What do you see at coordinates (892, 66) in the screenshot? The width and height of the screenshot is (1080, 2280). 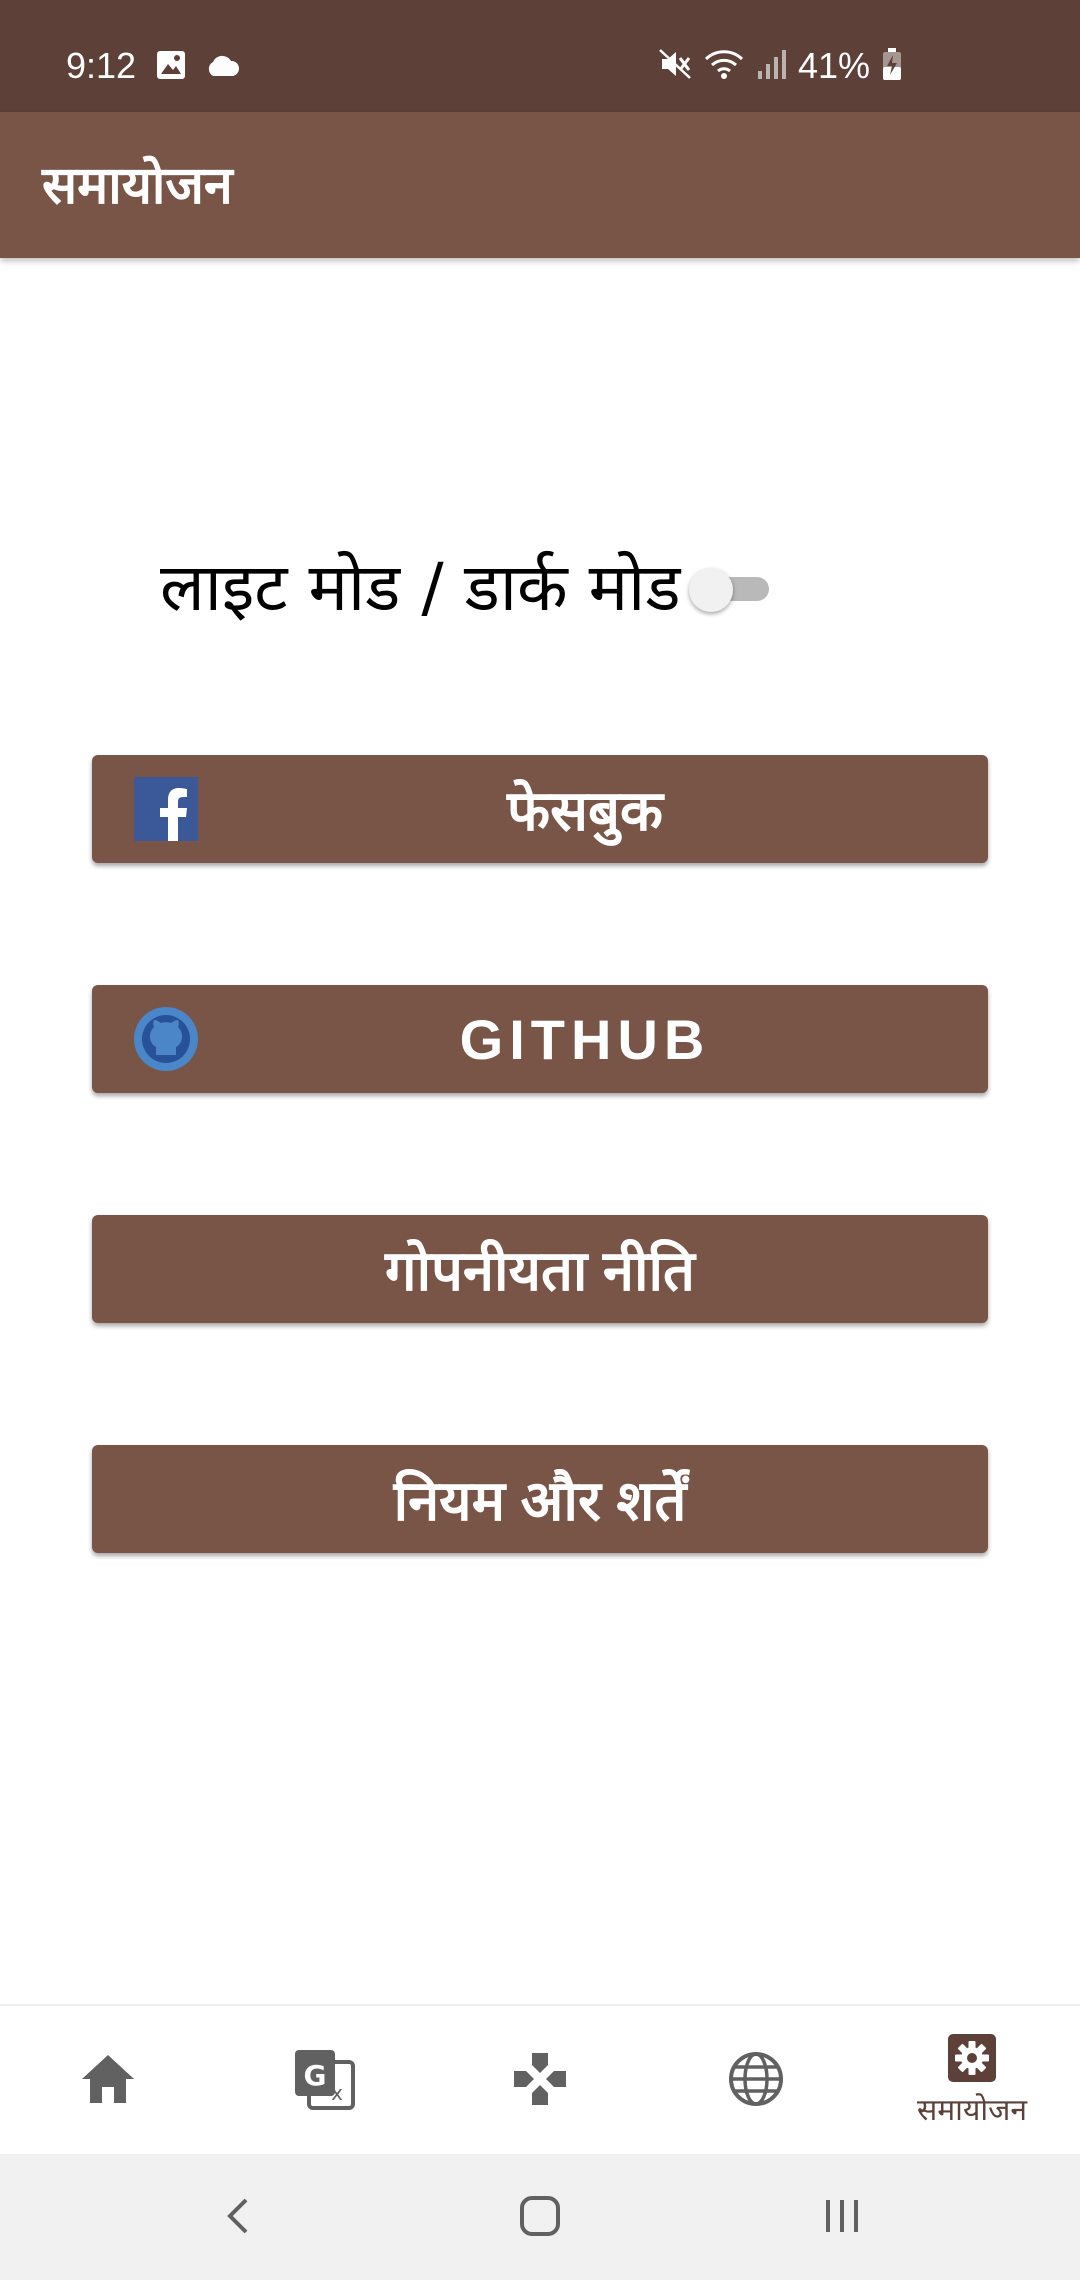 I see `battery-charging-icon` at bounding box center [892, 66].